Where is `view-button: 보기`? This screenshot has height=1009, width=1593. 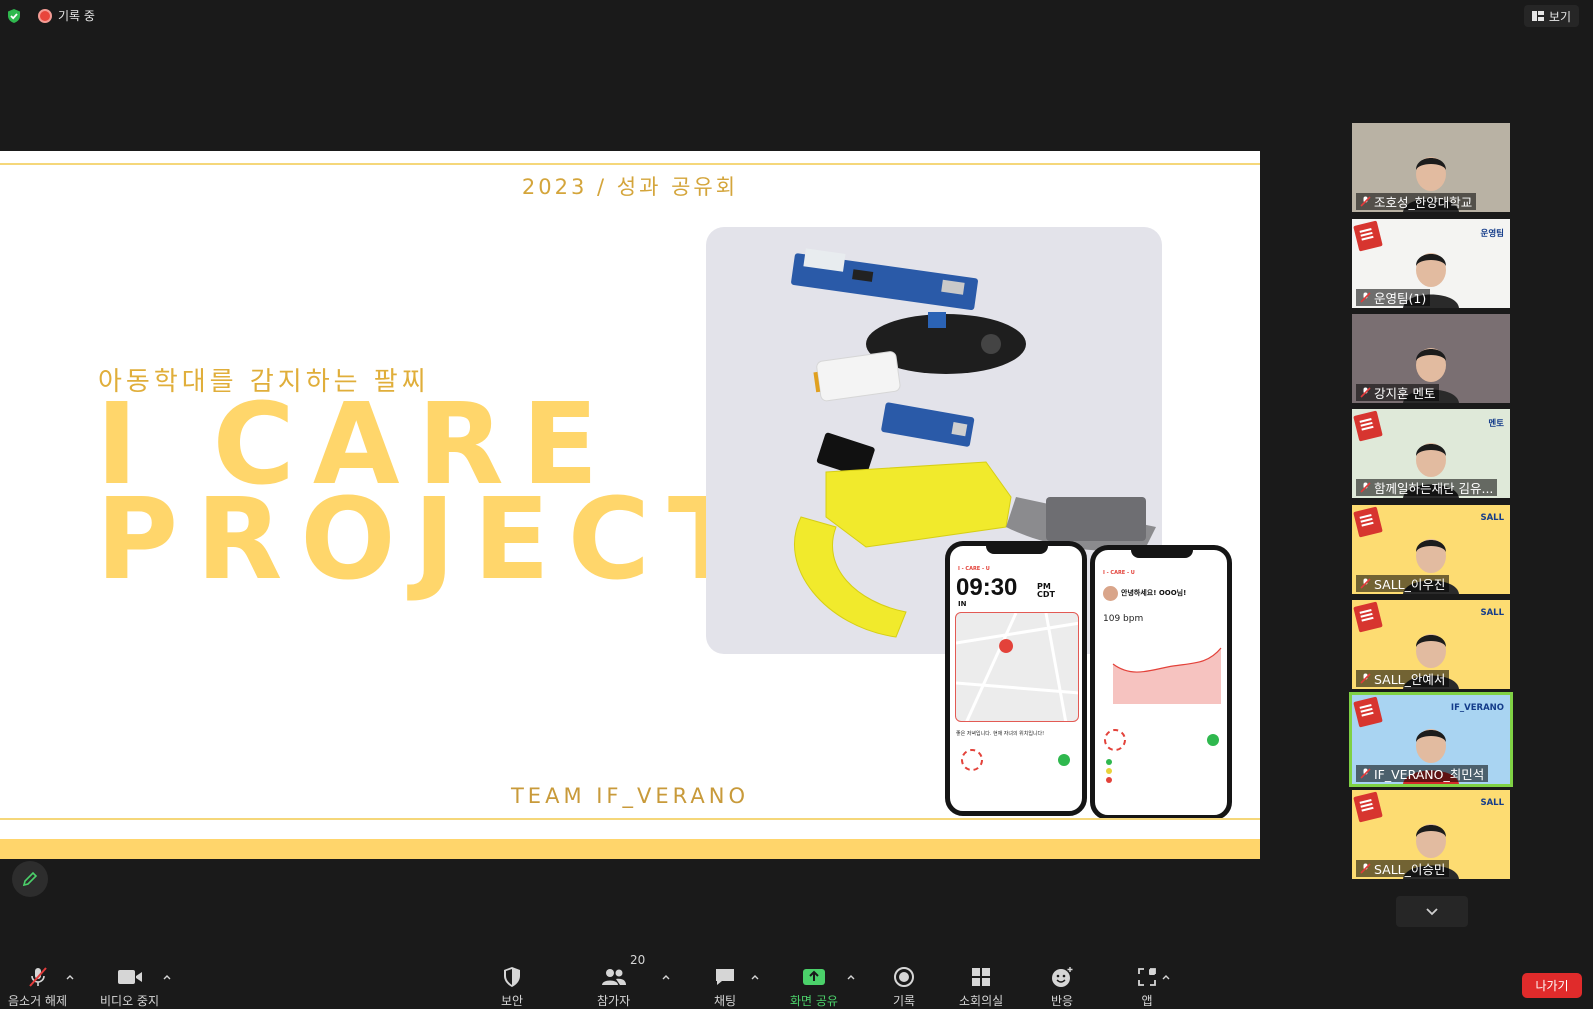 view-button: 보기 is located at coordinates (1551, 16).